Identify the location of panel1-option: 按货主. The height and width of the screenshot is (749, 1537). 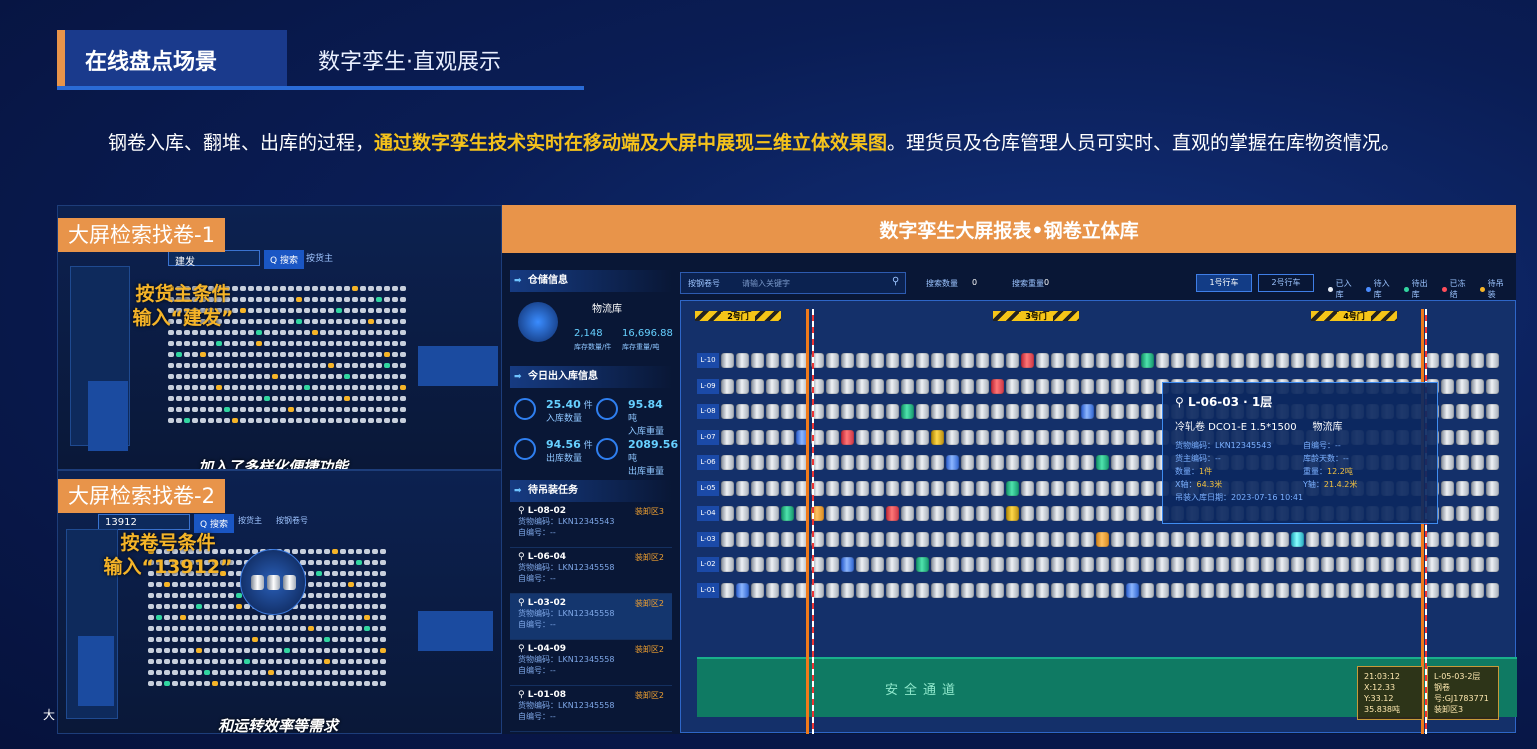
(319, 257).